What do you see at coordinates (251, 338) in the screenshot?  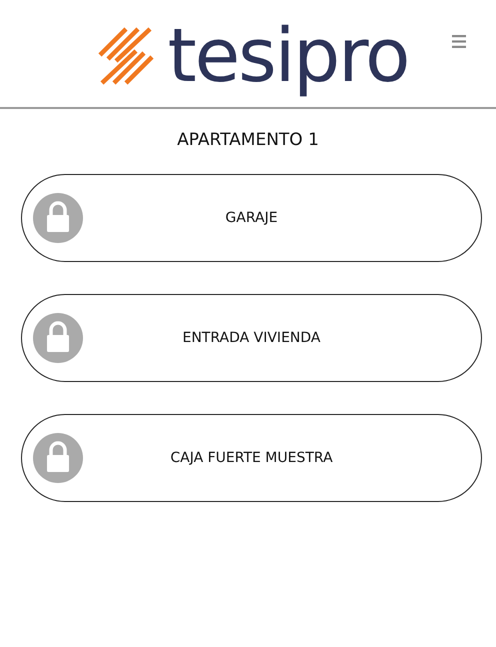 I see `door-button: ENTRADA VIVIENDA` at bounding box center [251, 338].